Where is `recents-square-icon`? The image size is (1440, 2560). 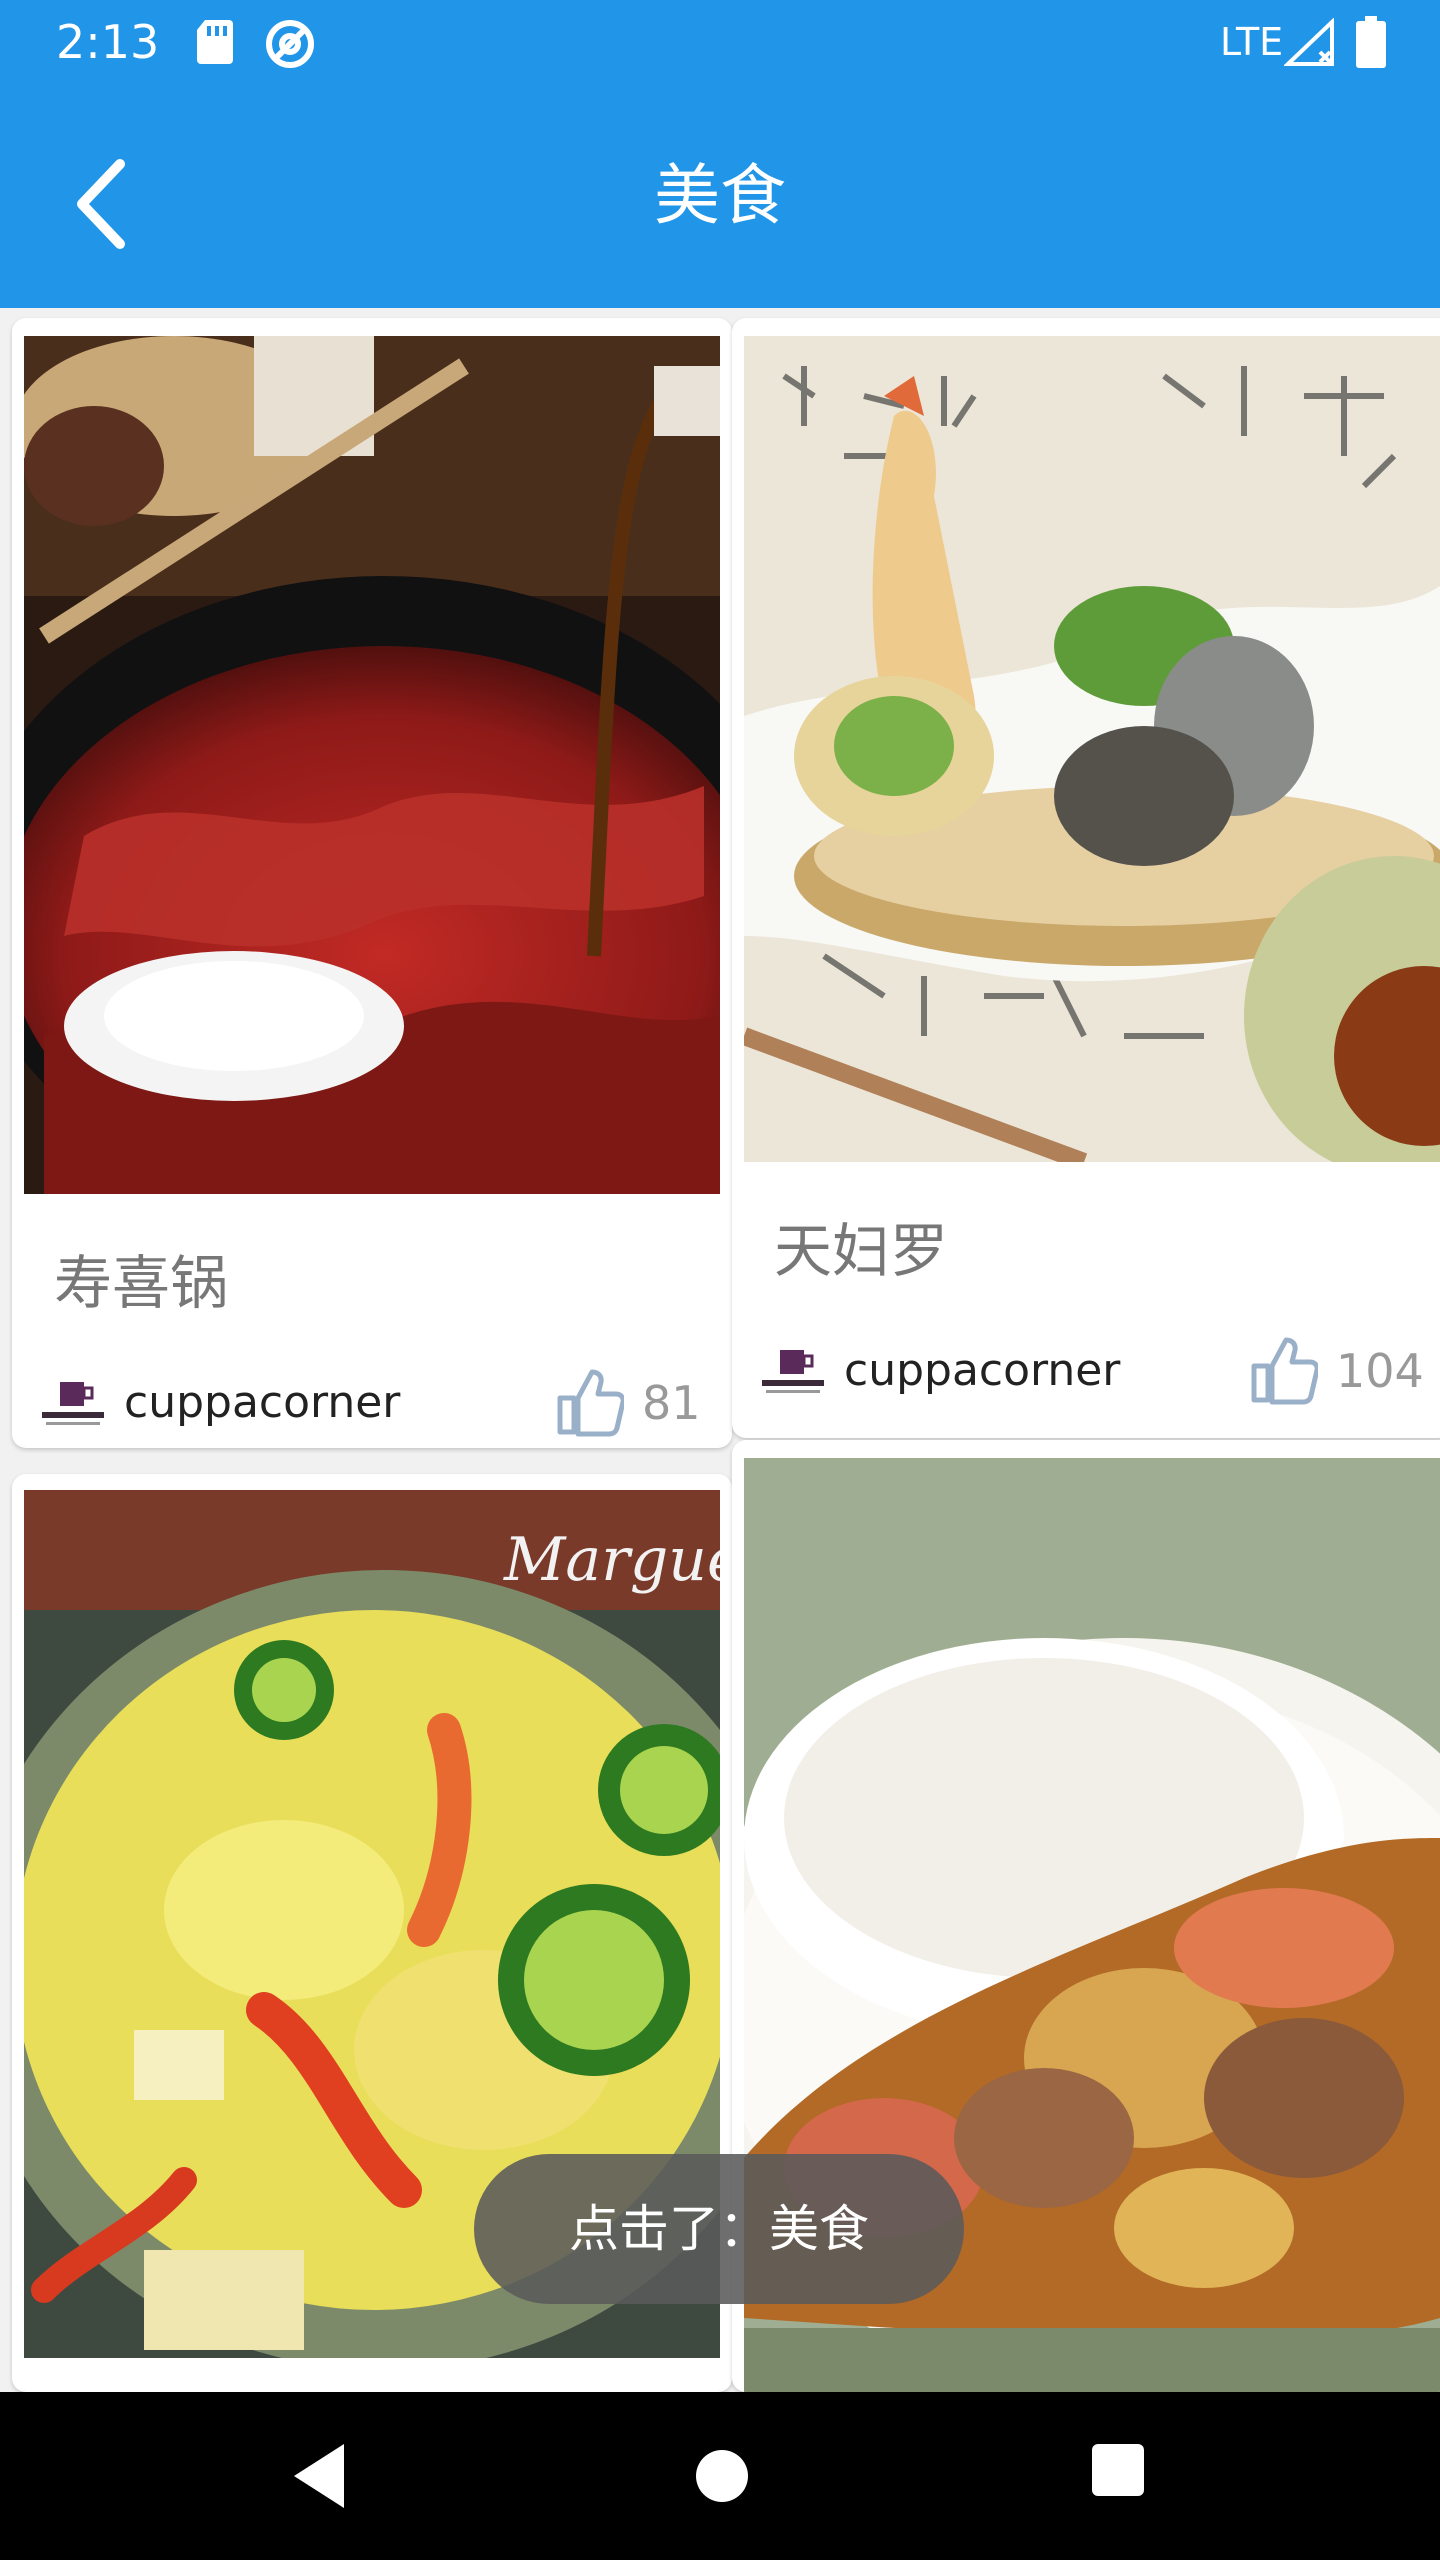 recents-square-icon is located at coordinates (1118, 2470).